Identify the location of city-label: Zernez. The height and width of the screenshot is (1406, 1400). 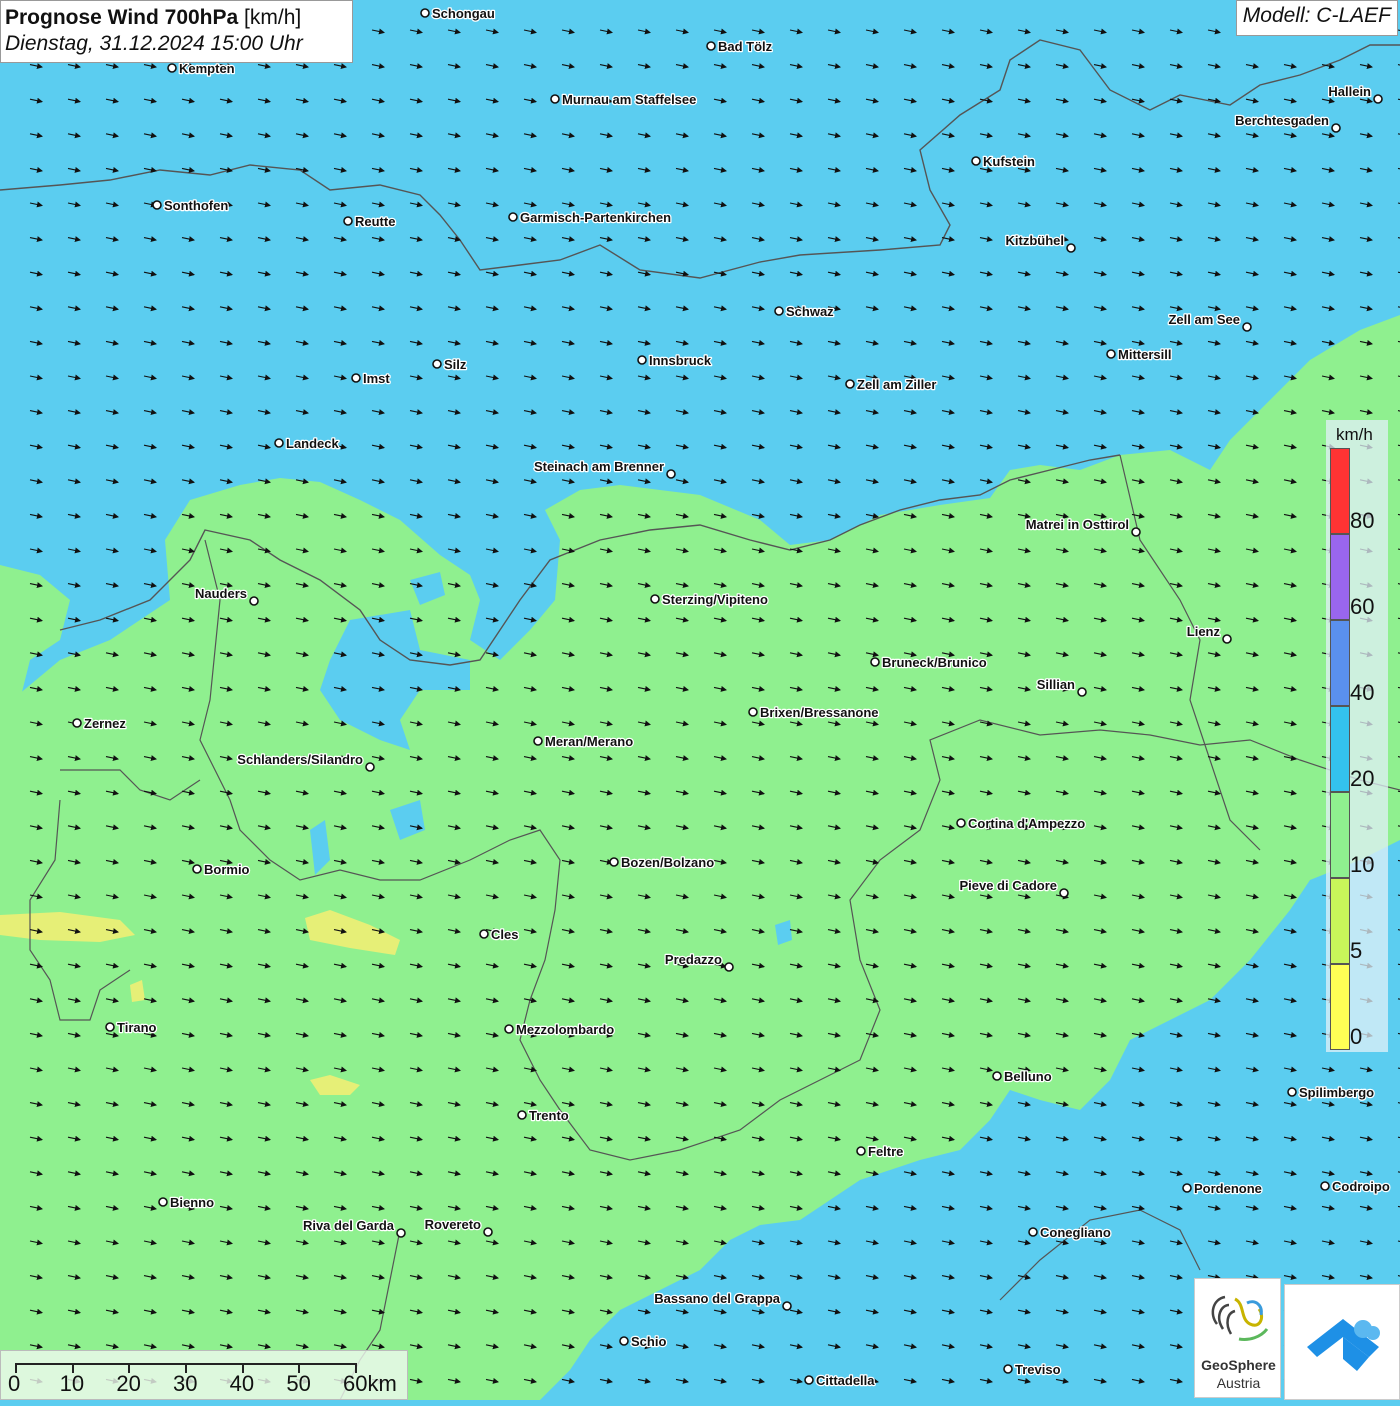
(105, 723).